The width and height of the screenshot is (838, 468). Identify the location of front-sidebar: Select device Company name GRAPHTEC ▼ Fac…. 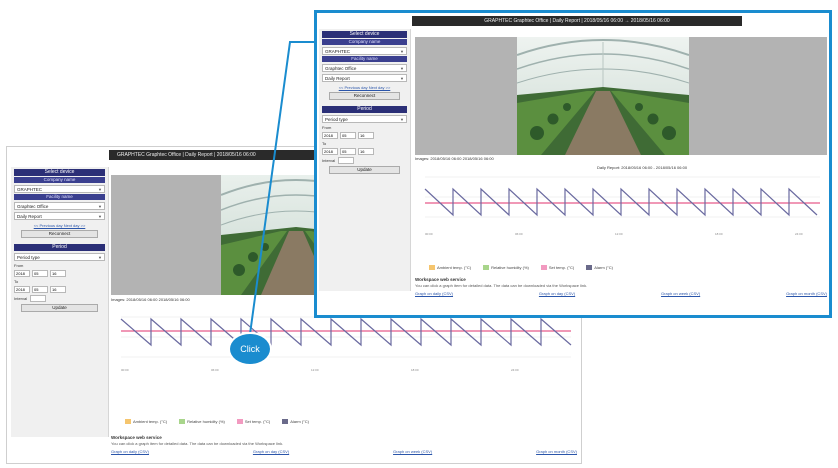
(365, 160).